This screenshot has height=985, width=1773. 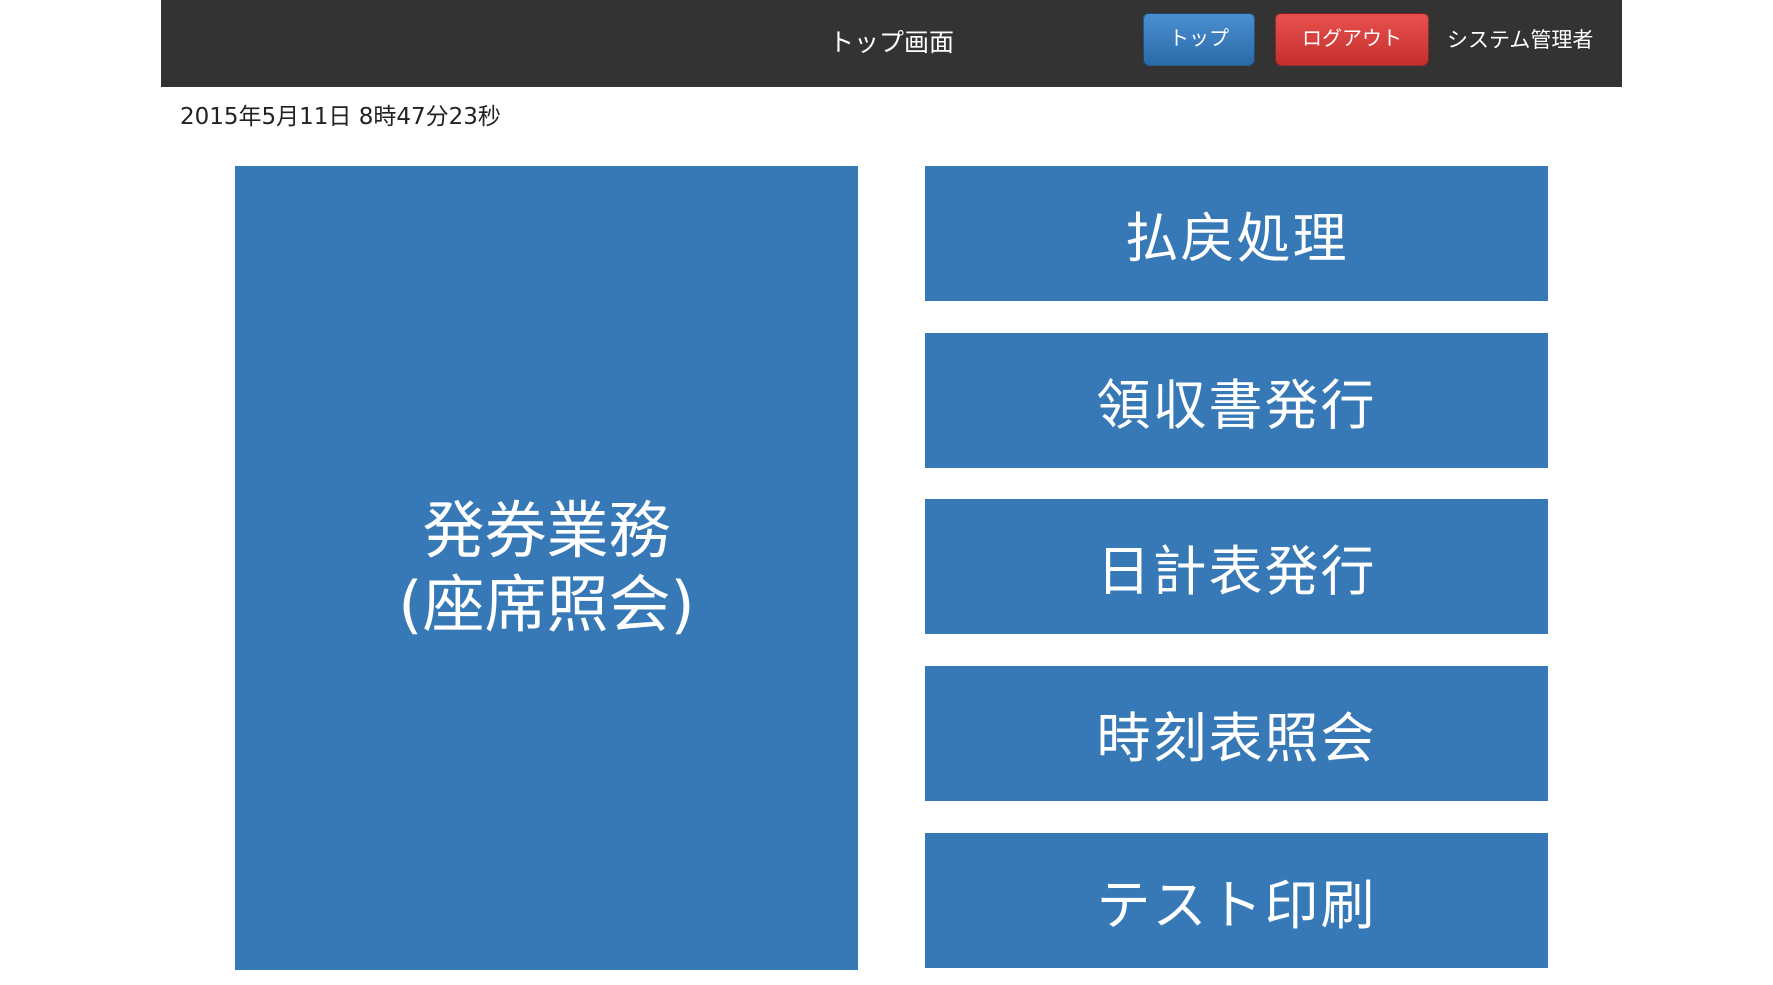 I want to click on daily-report-issue-button: 日計表発行, so click(x=1236, y=566).